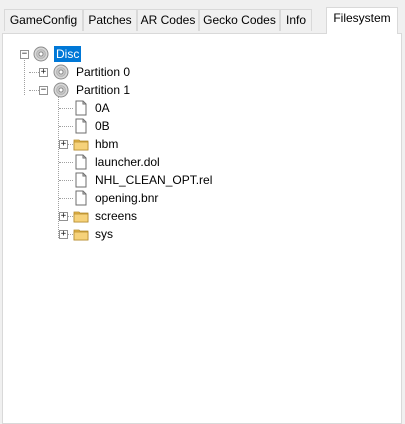  Describe the element at coordinates (115, 126) in the screenshot. I see `tree-node-0b: 0B` at that location.